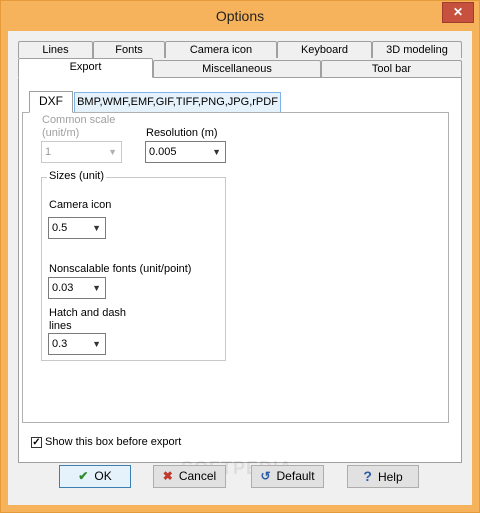  I want to click on help-button: ? Help, so click(383, 476).